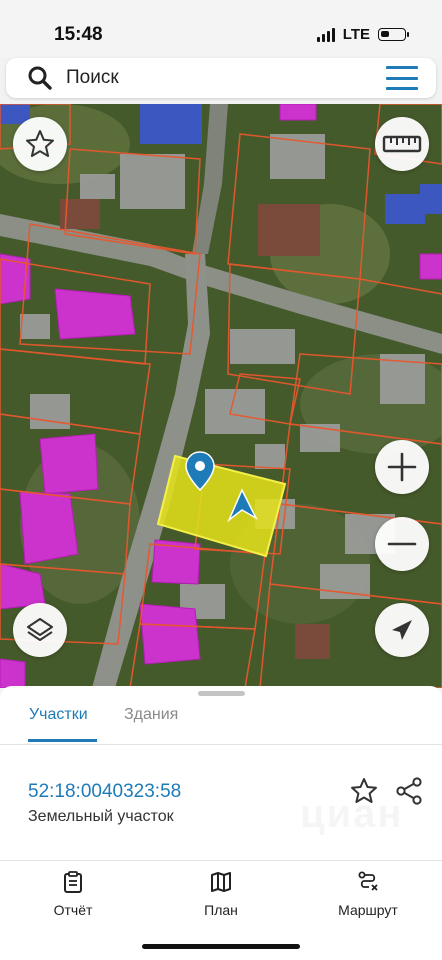 The height and width of the screenshot is (960, 442). Describe the element at coordinates (221, 882) in the screenshot. I see `map-plan-icon` at that location.